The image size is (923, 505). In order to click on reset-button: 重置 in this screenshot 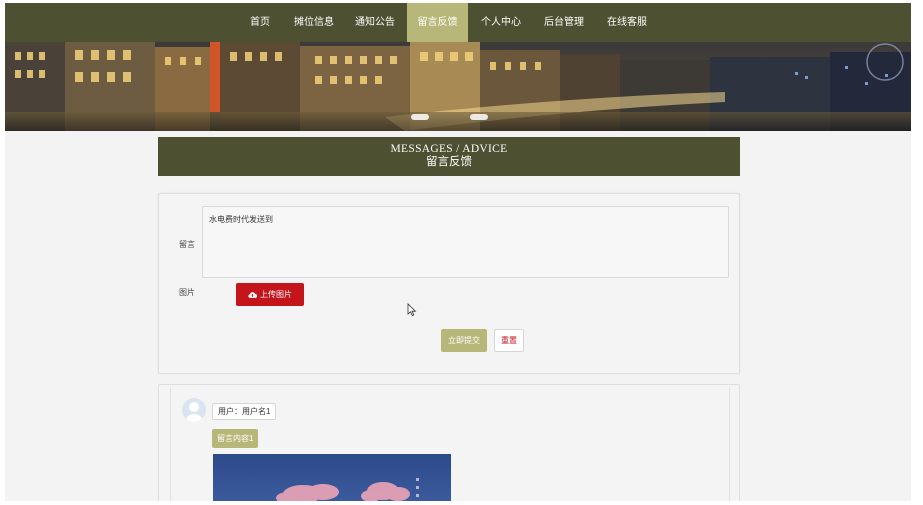, I will do `click(509, 340)`.